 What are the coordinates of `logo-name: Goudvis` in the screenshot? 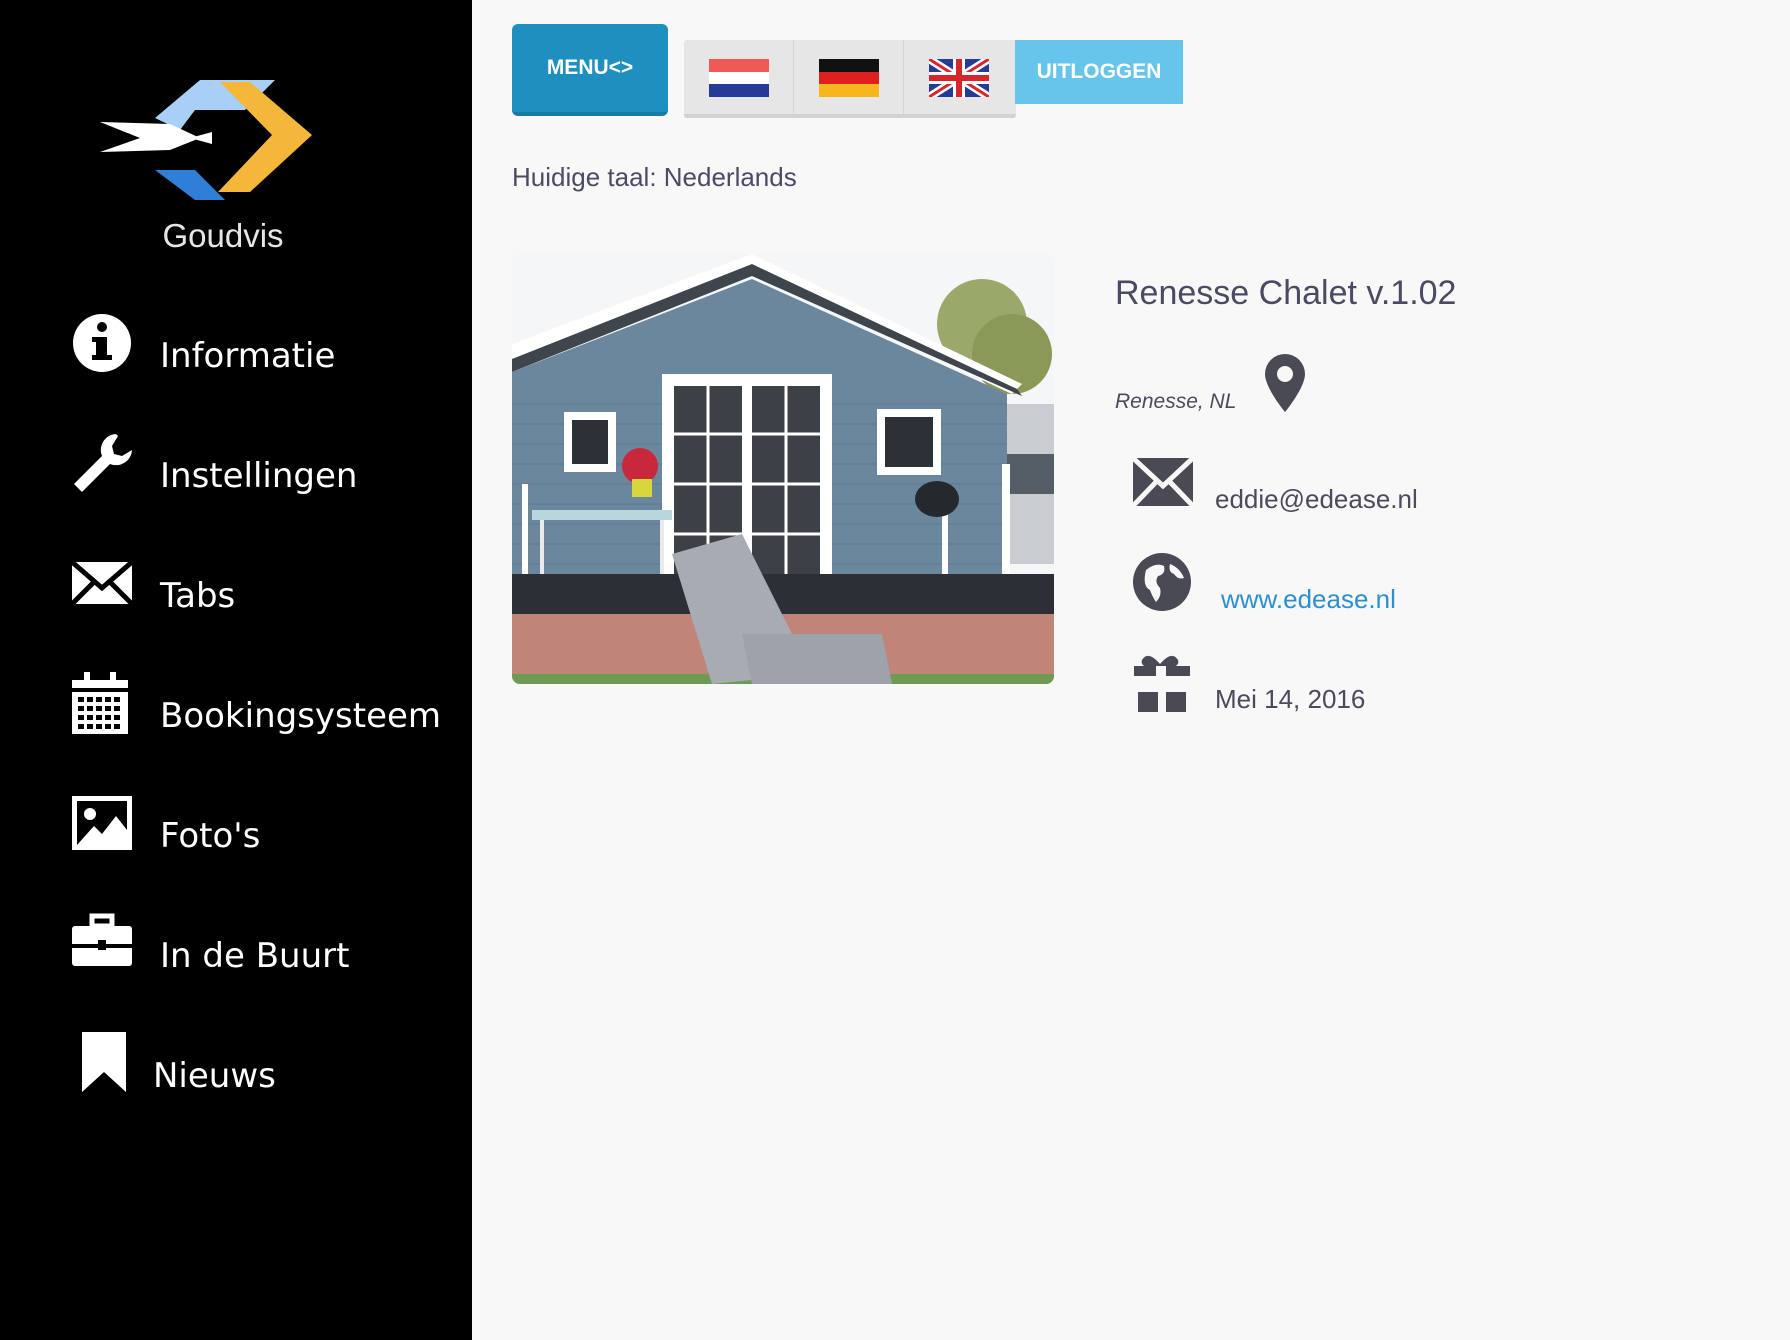 It's located at (223, 235).